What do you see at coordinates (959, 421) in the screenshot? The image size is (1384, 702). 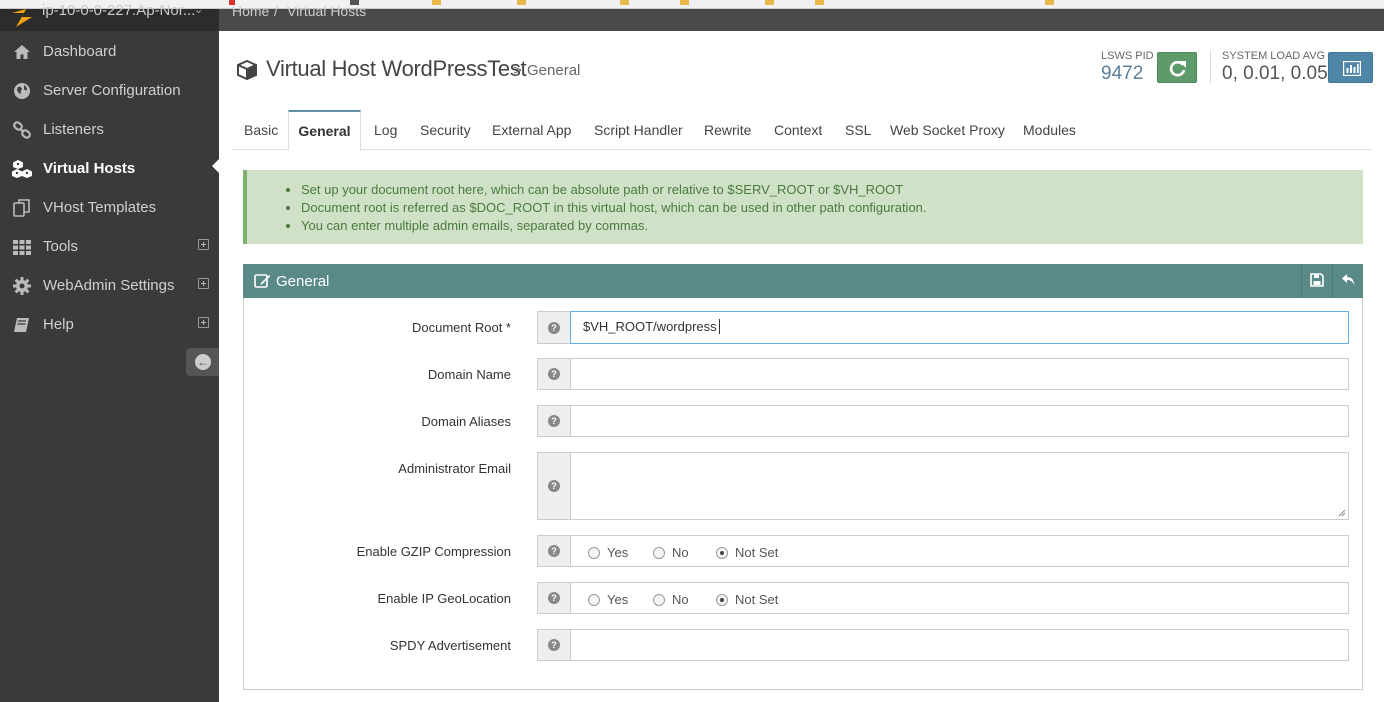 I see `domain-aliases-input` at bounding box center [959, 421].